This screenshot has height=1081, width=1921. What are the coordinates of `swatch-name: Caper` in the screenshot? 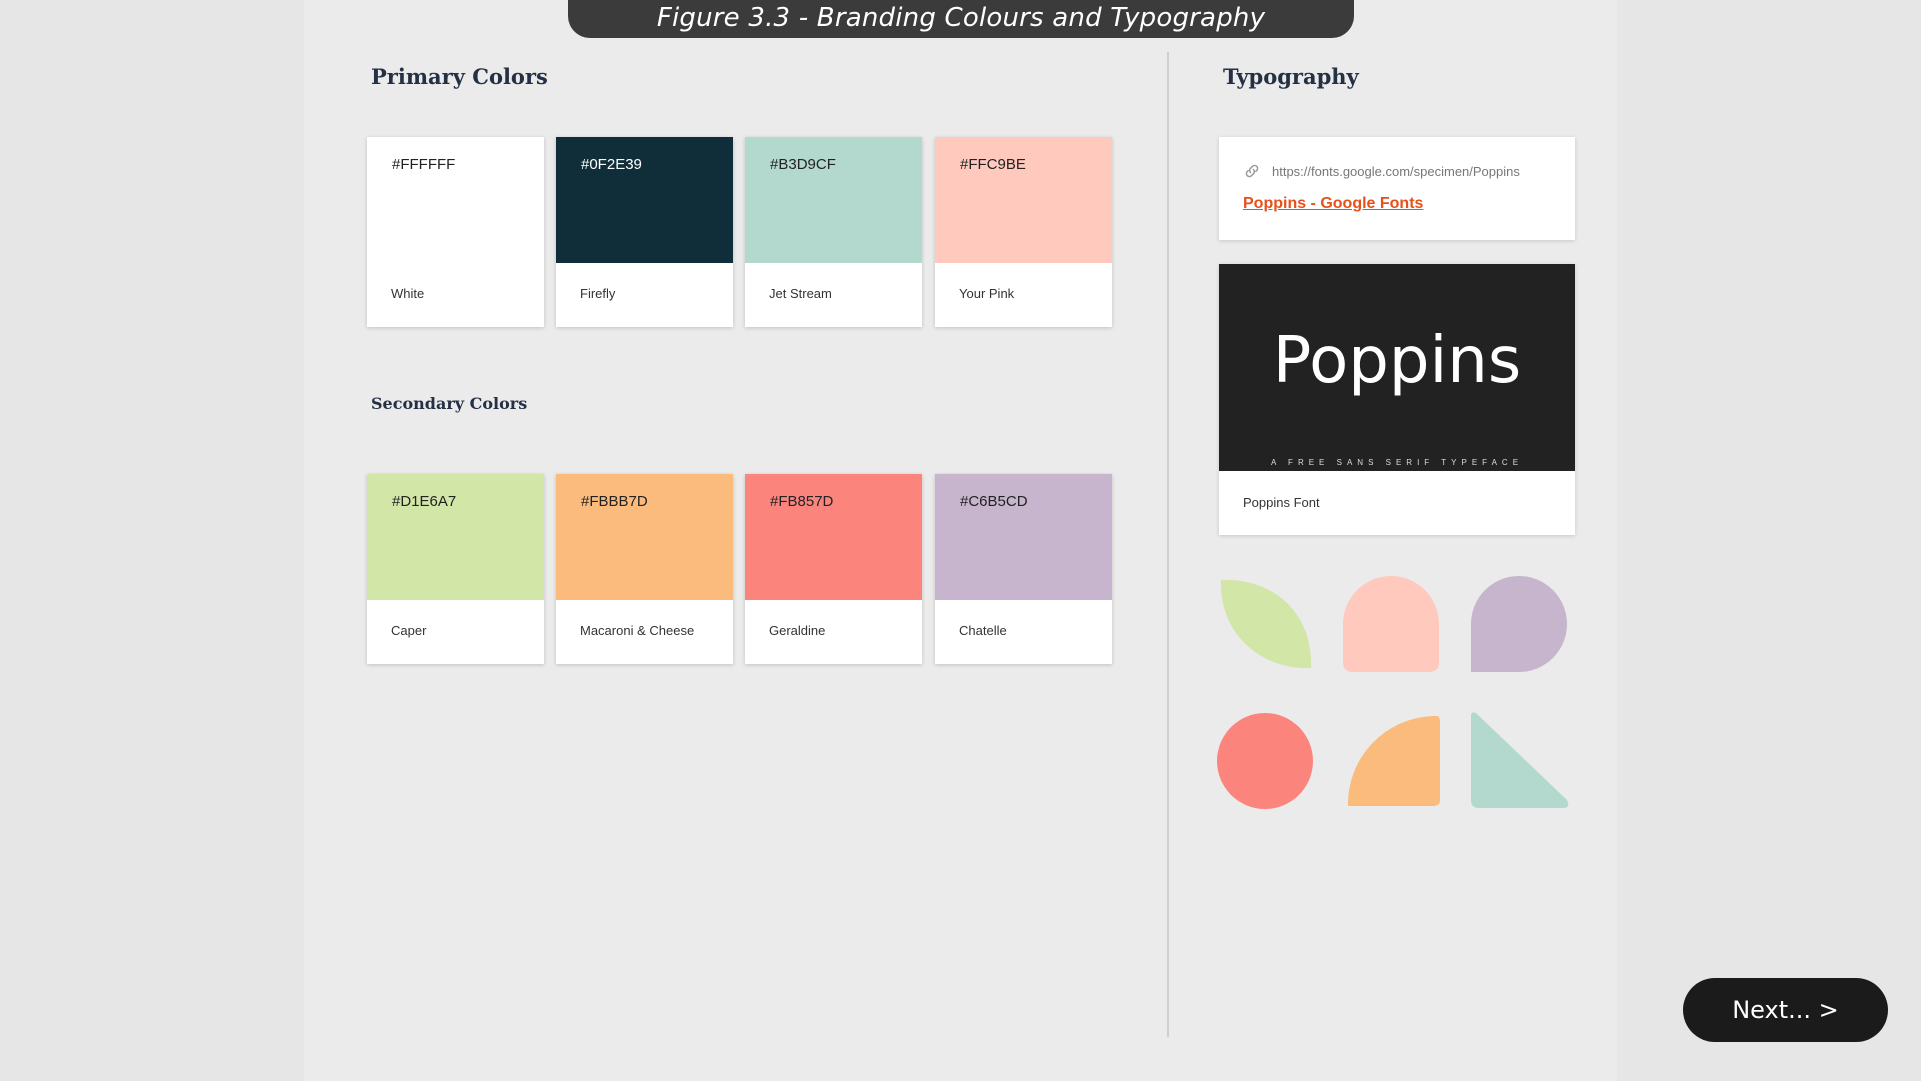 It's located at (409, 630).